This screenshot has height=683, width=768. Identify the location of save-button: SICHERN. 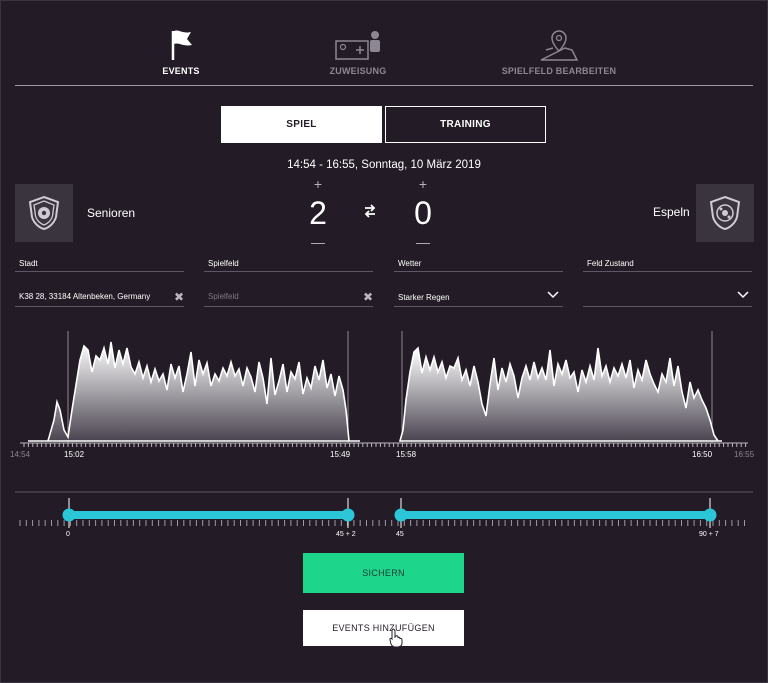
(383, 573).